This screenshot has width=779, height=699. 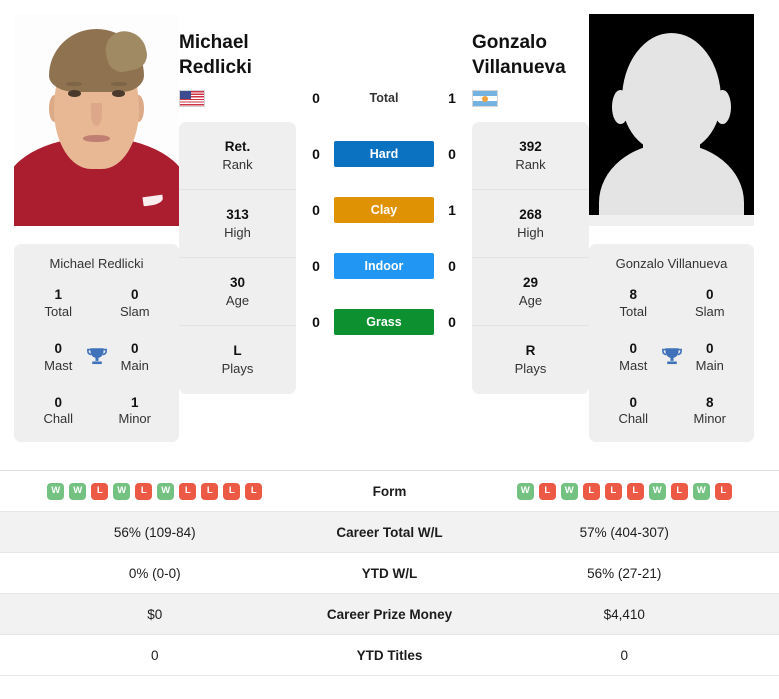 I want to click on label: High, so click(x=237, y=232).